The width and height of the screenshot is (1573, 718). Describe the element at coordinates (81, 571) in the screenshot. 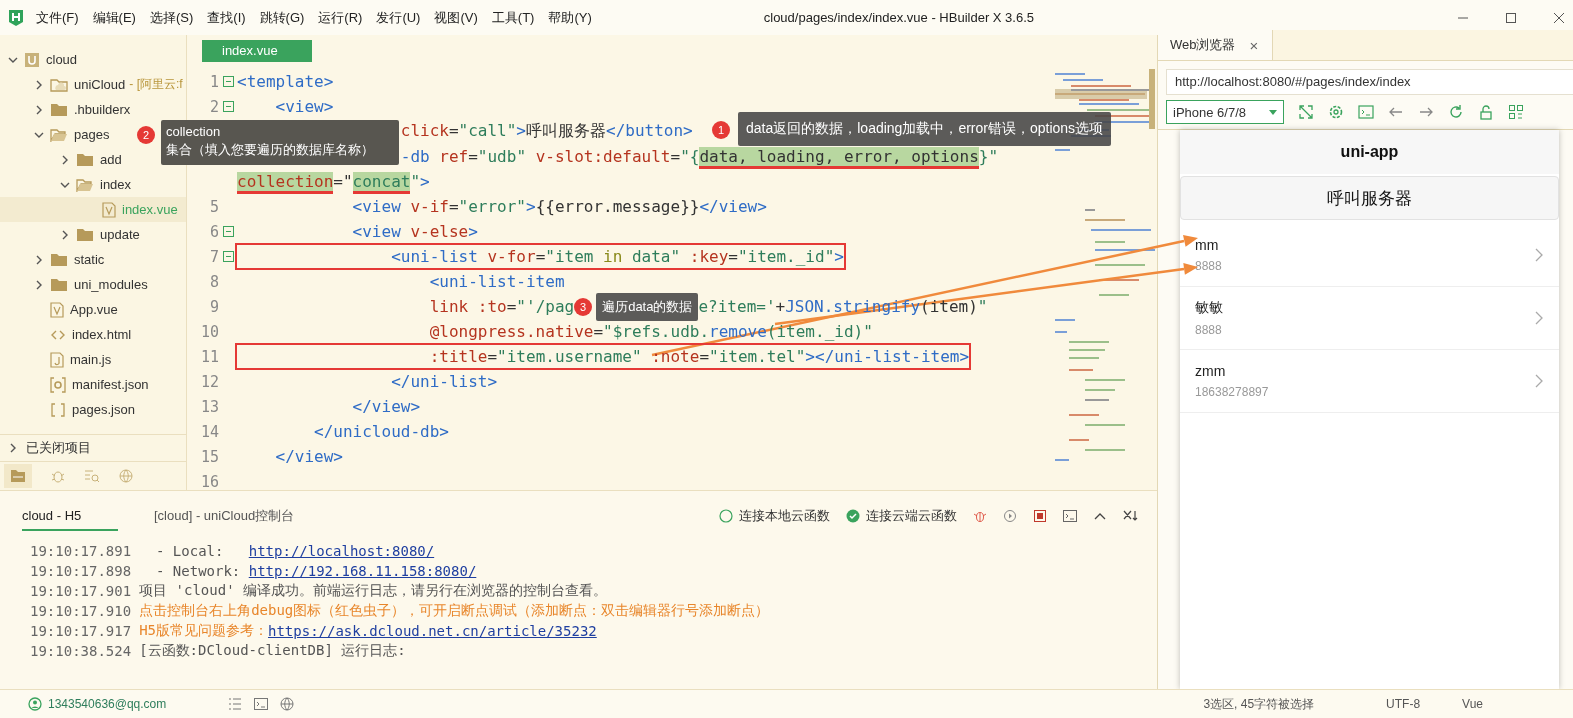

I see `log-time: 19:10:17.898` at that location.